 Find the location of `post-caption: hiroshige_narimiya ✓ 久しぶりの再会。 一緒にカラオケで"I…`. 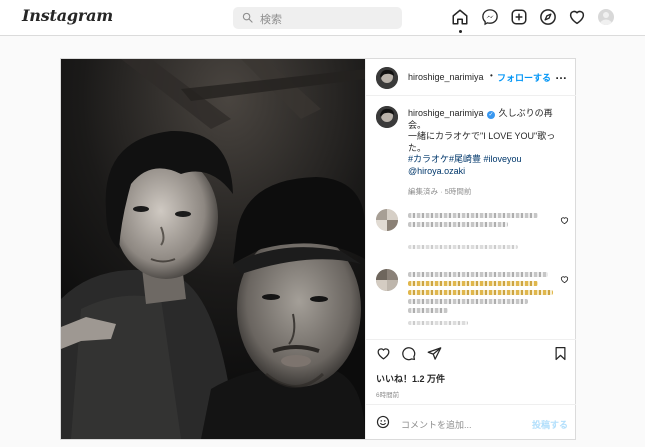

post-caption: hiroshige_narimiya ✓ 久しぶりの再会。 一緒にカラオケで"I… is located at coordinates (488, 142).